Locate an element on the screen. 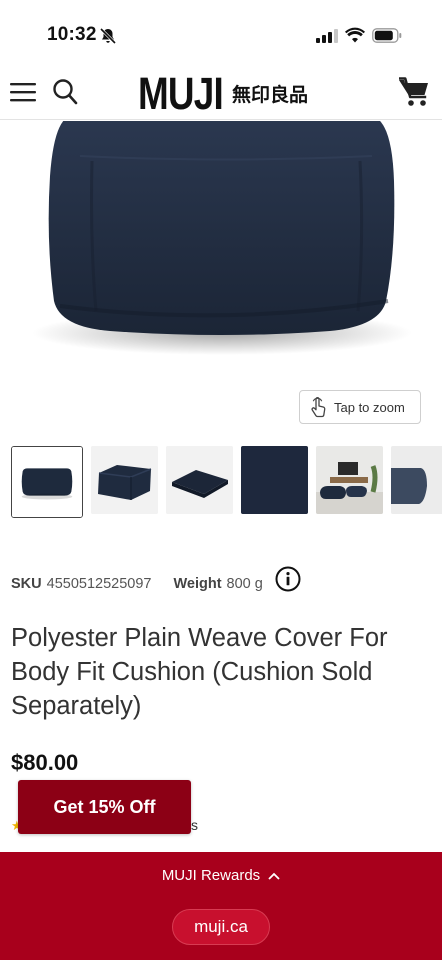  zoom-label: Tap to zoom is located at coordinates (369, 407).